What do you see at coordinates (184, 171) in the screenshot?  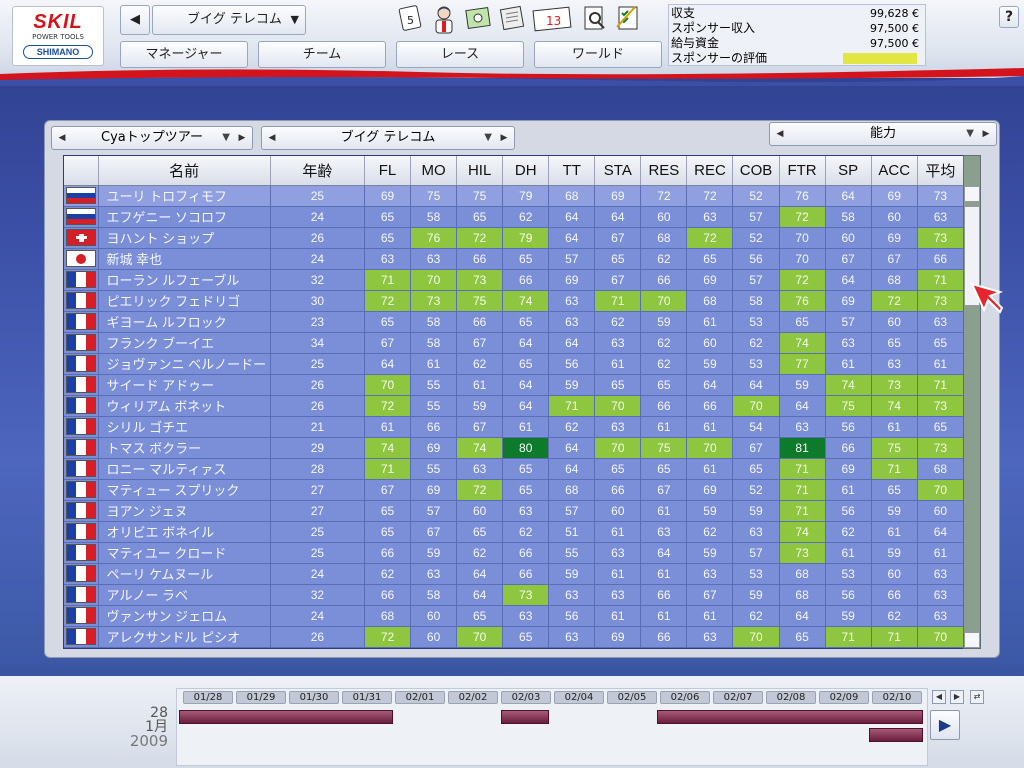 I see `column-header: 名前` at bounding box center [184, 171].